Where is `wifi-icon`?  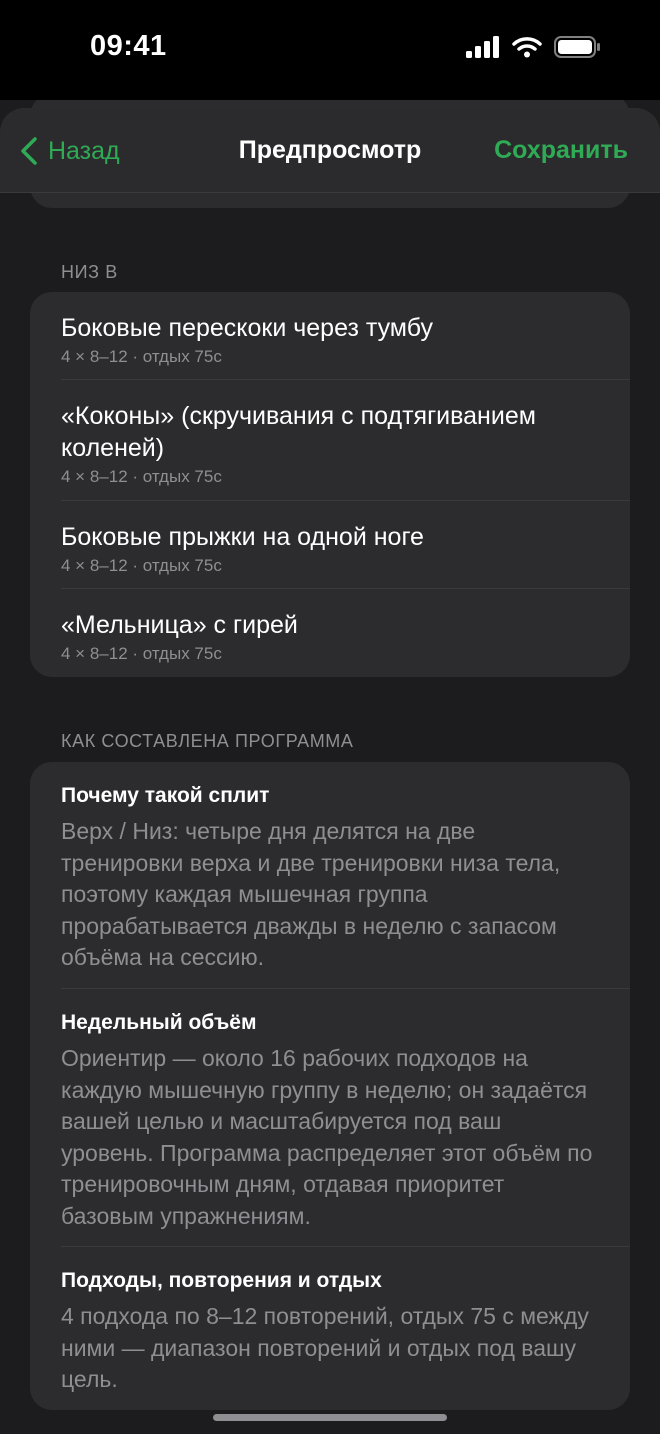
wifi-icon is located at coordinates (527, 47).